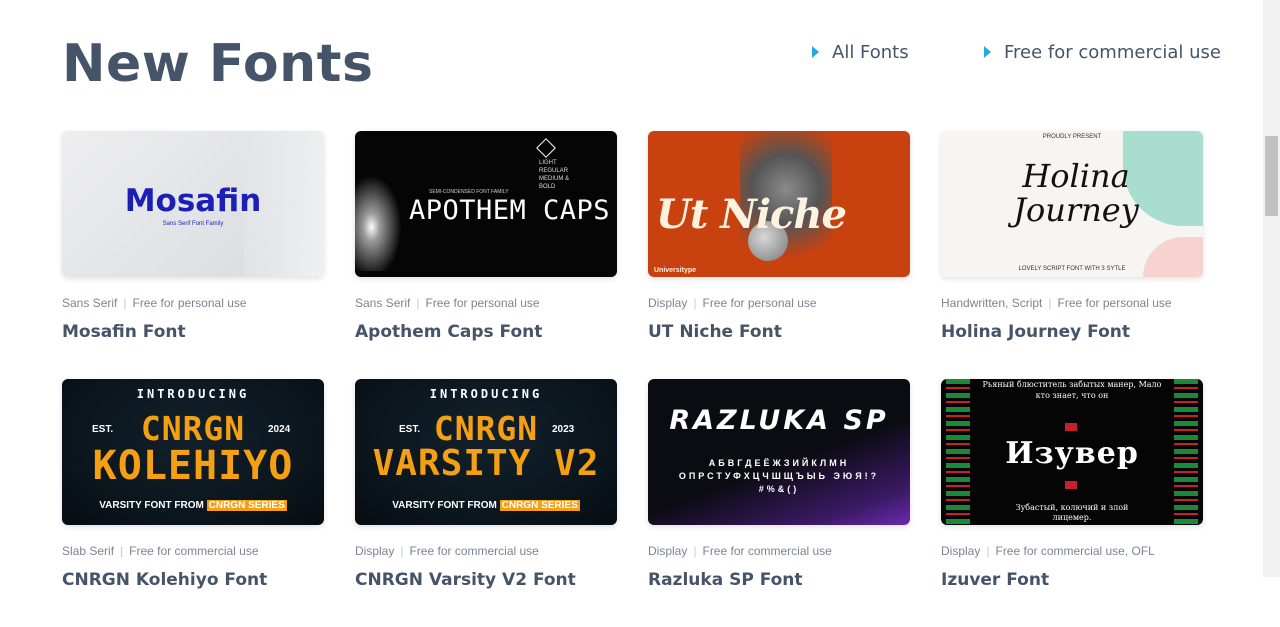 The image size is (1280, 627). Describe the element at coordinates (1112, 52) in the screenshot. I see `free-commercial-label: Free for commercial use` at that location.